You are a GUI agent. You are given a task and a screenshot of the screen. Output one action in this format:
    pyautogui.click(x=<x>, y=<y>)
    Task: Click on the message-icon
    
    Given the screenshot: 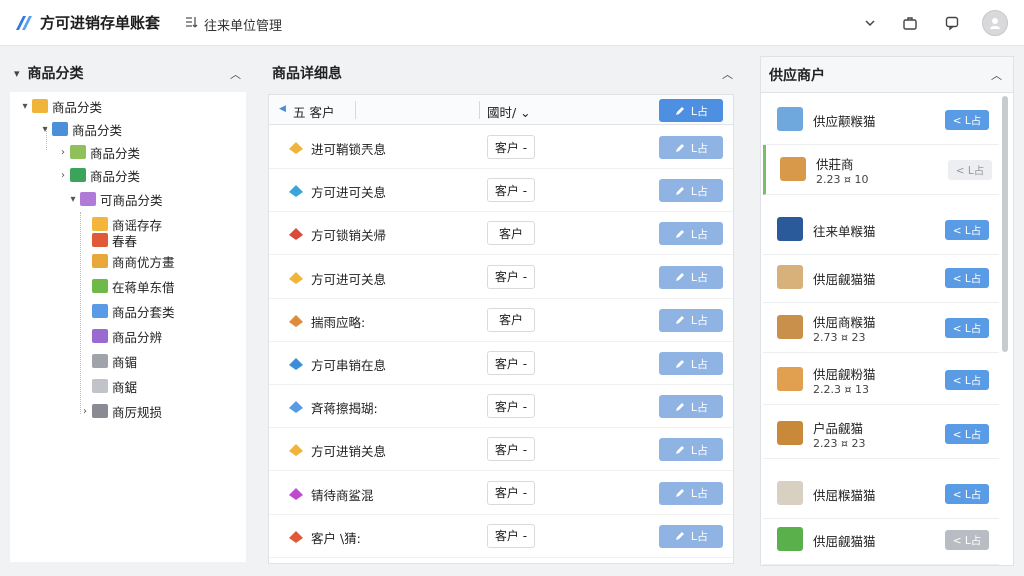 What is the action you would take?
    pyautogui.click(x=952, y=23)
    